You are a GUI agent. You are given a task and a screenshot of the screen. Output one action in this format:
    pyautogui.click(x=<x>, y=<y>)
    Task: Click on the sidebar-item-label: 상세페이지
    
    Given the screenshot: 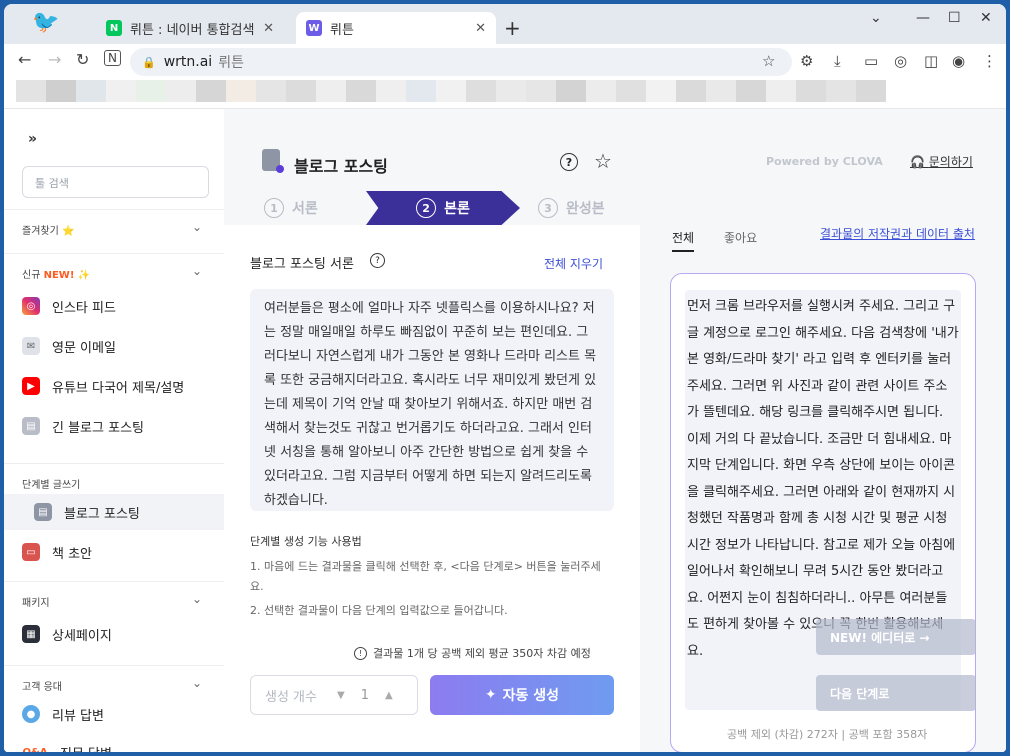 What is the action you would take?
    pyautogui.click(x=82, y=636)
    